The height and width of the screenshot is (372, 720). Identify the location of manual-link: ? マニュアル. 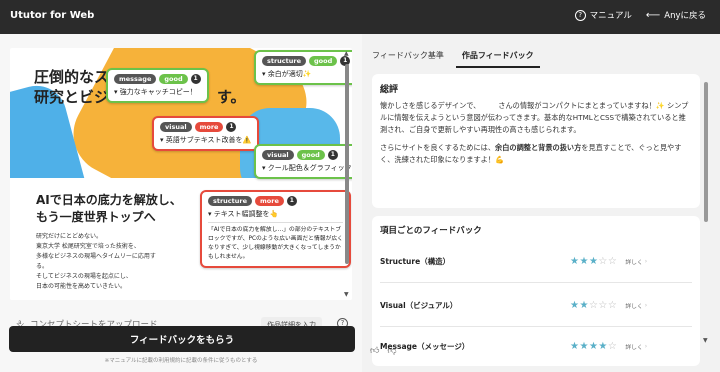
(603, 15).